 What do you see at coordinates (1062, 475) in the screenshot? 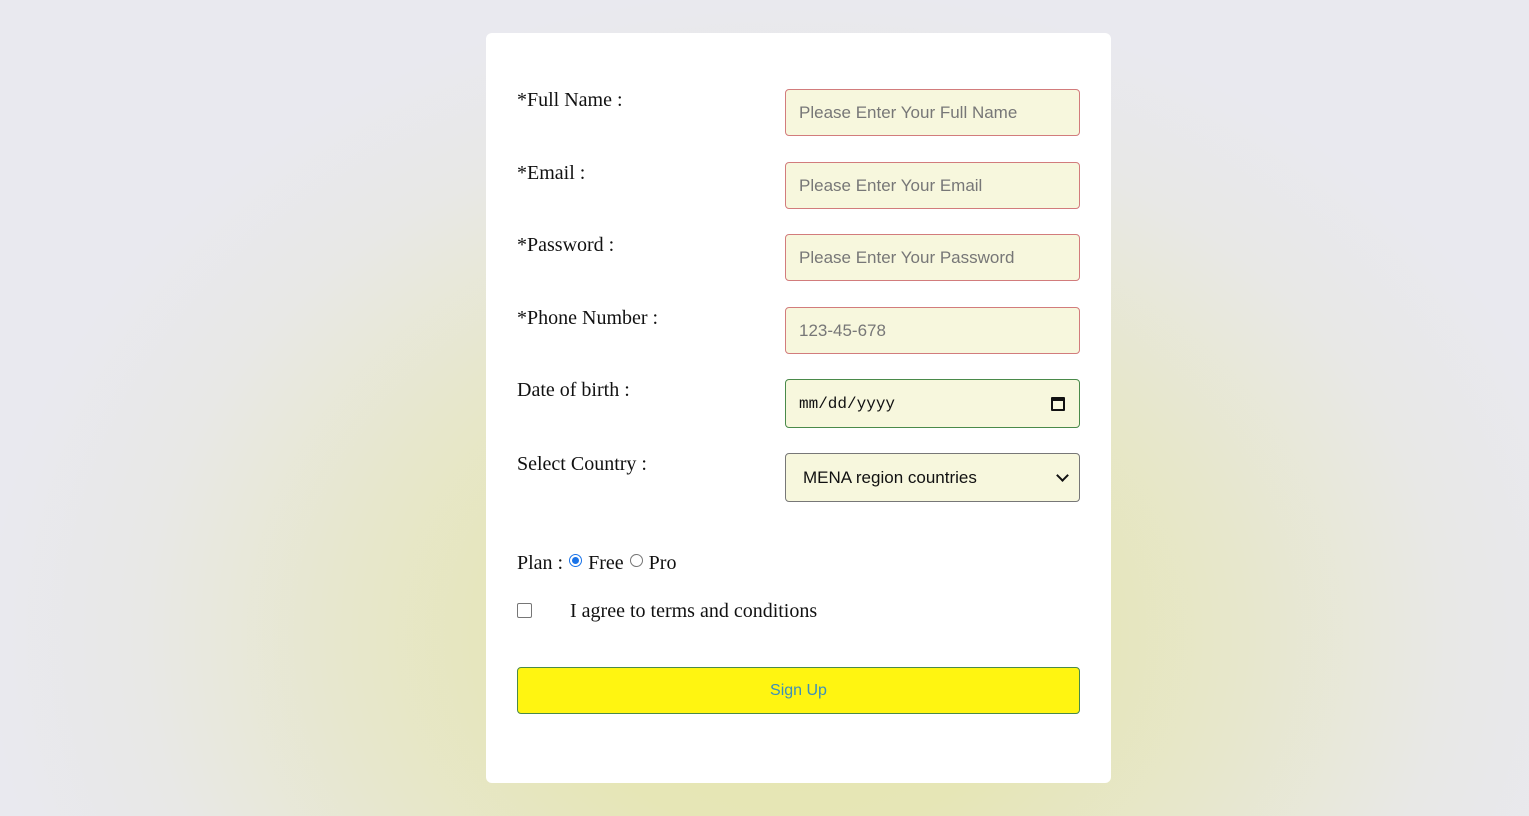
I see `chevron-down-icon` at bounding box center [1062, 475].